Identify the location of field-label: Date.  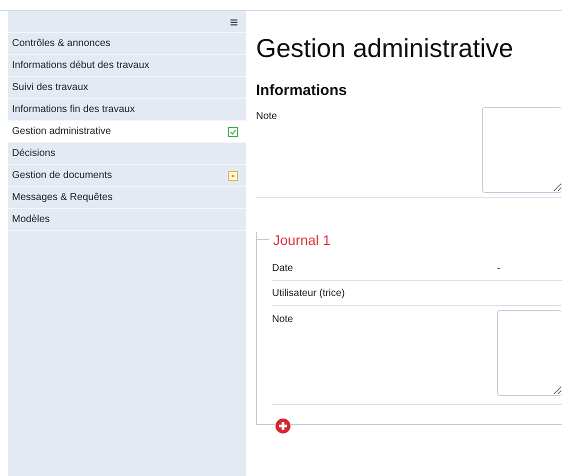
(283, 268).